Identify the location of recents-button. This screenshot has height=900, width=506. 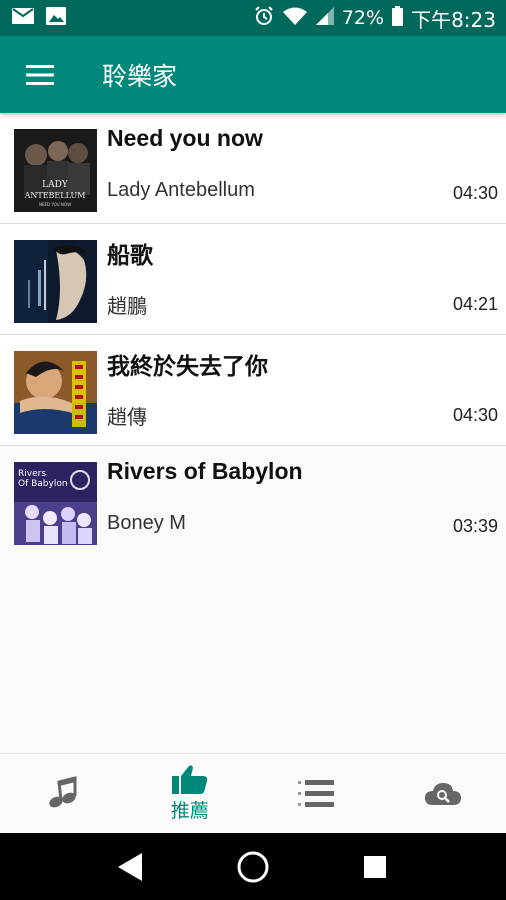
(375, 867).